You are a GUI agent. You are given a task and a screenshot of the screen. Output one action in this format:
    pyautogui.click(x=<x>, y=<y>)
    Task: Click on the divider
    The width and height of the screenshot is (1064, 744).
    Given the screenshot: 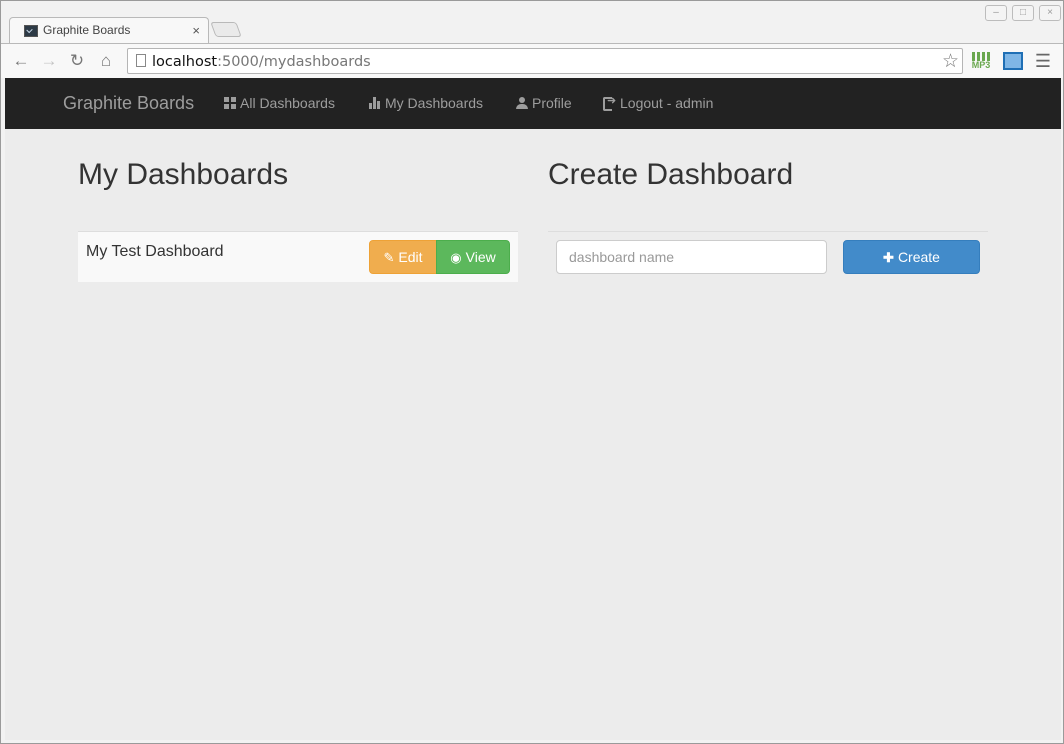 What is the action you would take?
    pyautogui.click(x=768, y=231)
    